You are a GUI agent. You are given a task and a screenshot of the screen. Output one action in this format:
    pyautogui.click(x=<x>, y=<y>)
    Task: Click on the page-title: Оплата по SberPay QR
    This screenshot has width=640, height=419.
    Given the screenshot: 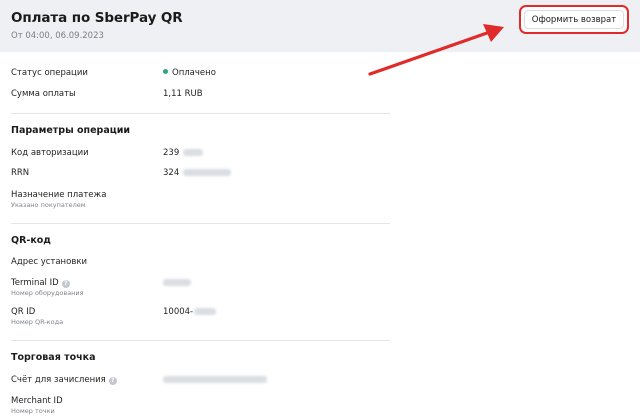 What is the action you would take?
    pyautogui.click(x=97, y=18)
    